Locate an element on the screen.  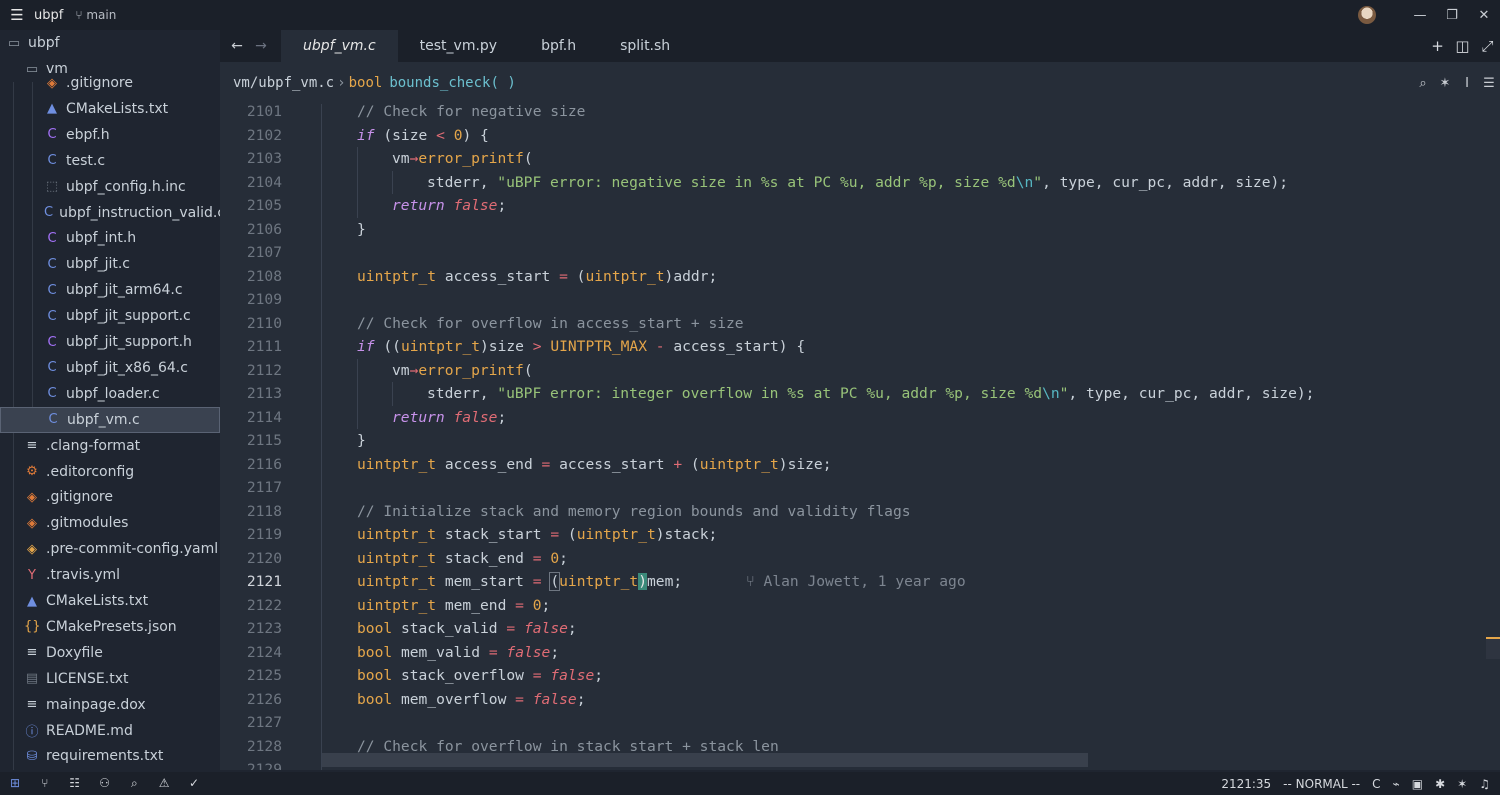
code-line: 2120 uintptr_t stack_end = 0; is located at coordinates (860, 559).